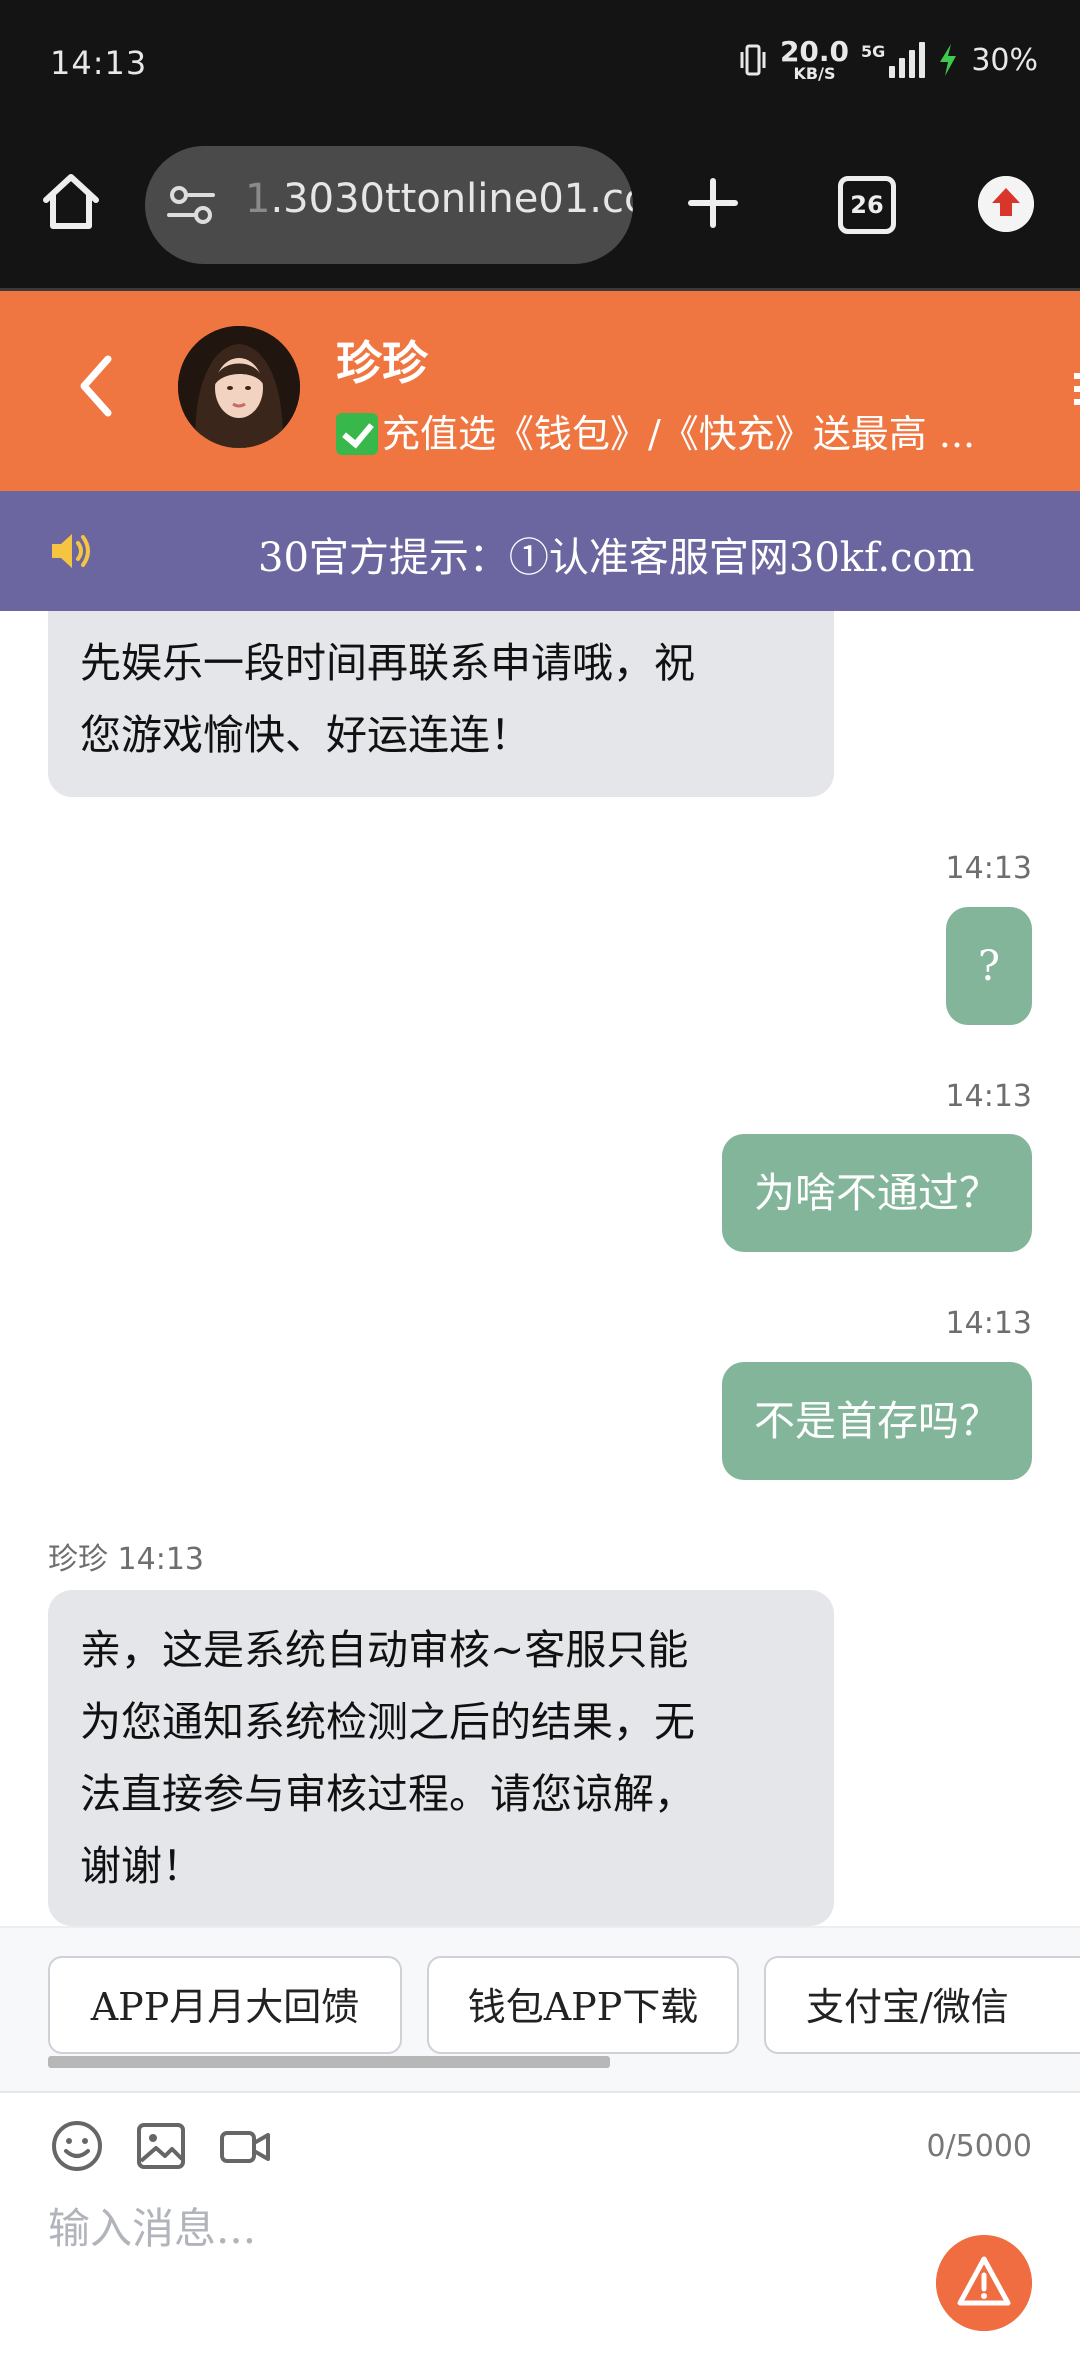 This screenshot has height=2378, width=1080. Describe the element at coordinates (225, 2005) in the screenshot. I see `quick-reply-app-rewards: APP月月大回馈` at that location.